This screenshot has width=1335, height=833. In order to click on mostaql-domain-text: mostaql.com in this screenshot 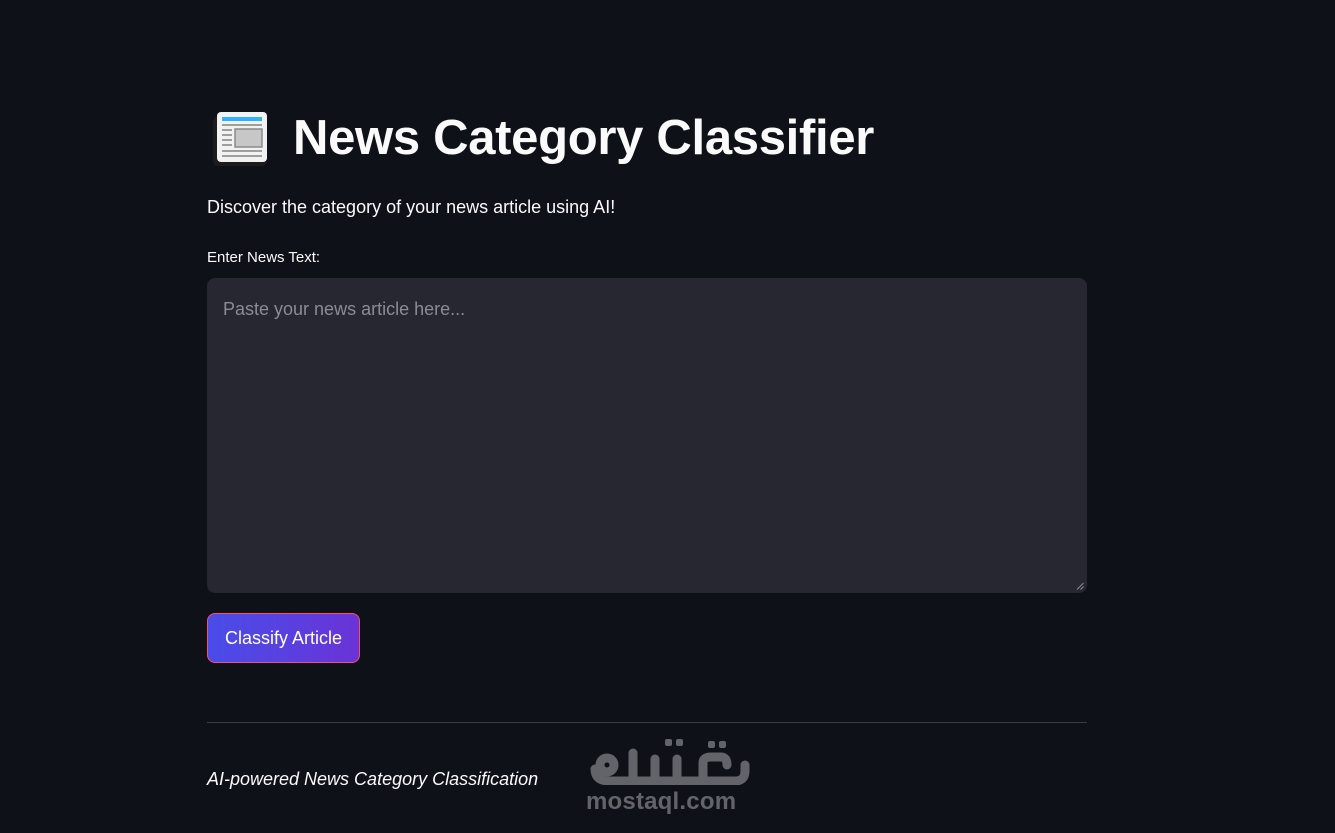, I will do `click(661, 801)`.